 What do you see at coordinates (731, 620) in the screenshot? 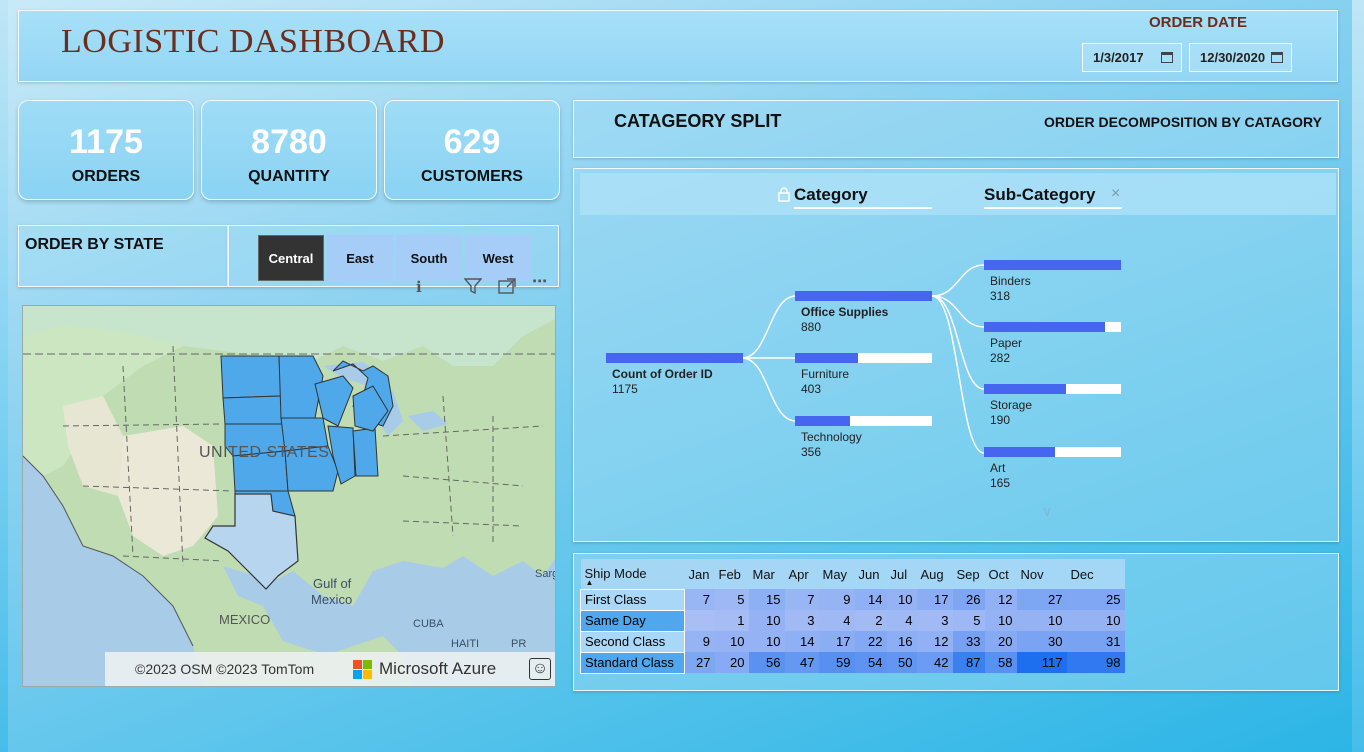
I see `table-cell: 1` at bounding box center [731, 620].